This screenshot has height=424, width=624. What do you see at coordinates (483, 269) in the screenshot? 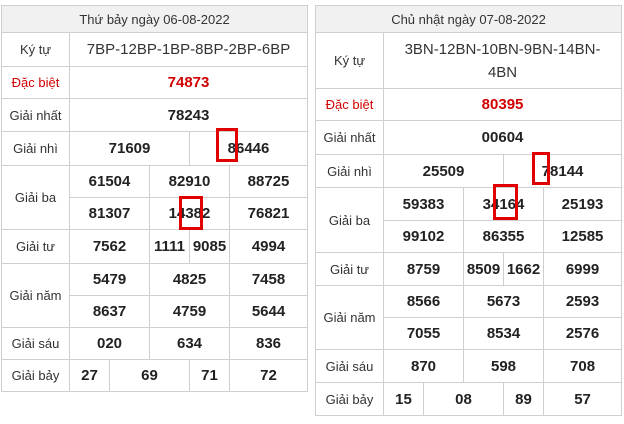
I see `giai-tu-value: 8509` at bounding box center [483, 269].